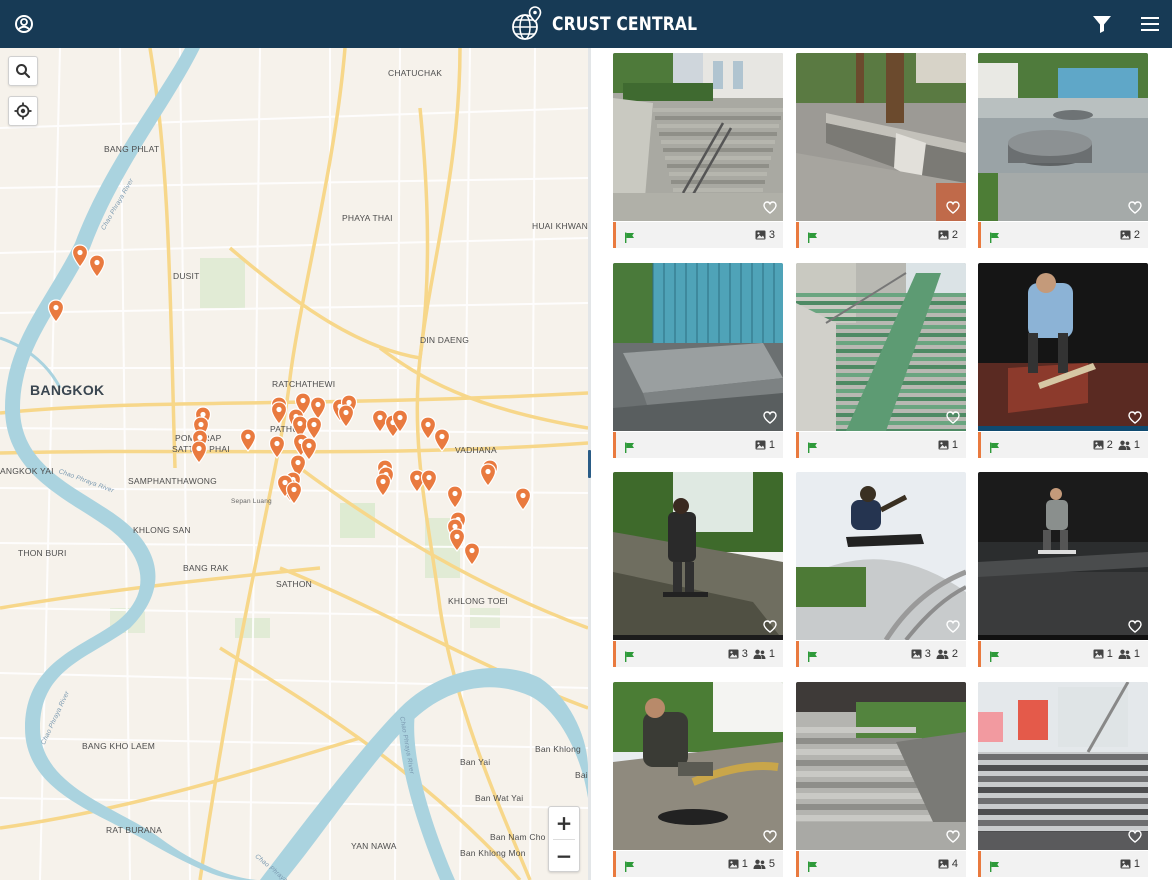 The width and height of the screenshot is (1172, 880). Describe the element at coordinates (27, 471) in the screenshot. I see `map-label: ANGKOK YAI` at that location.